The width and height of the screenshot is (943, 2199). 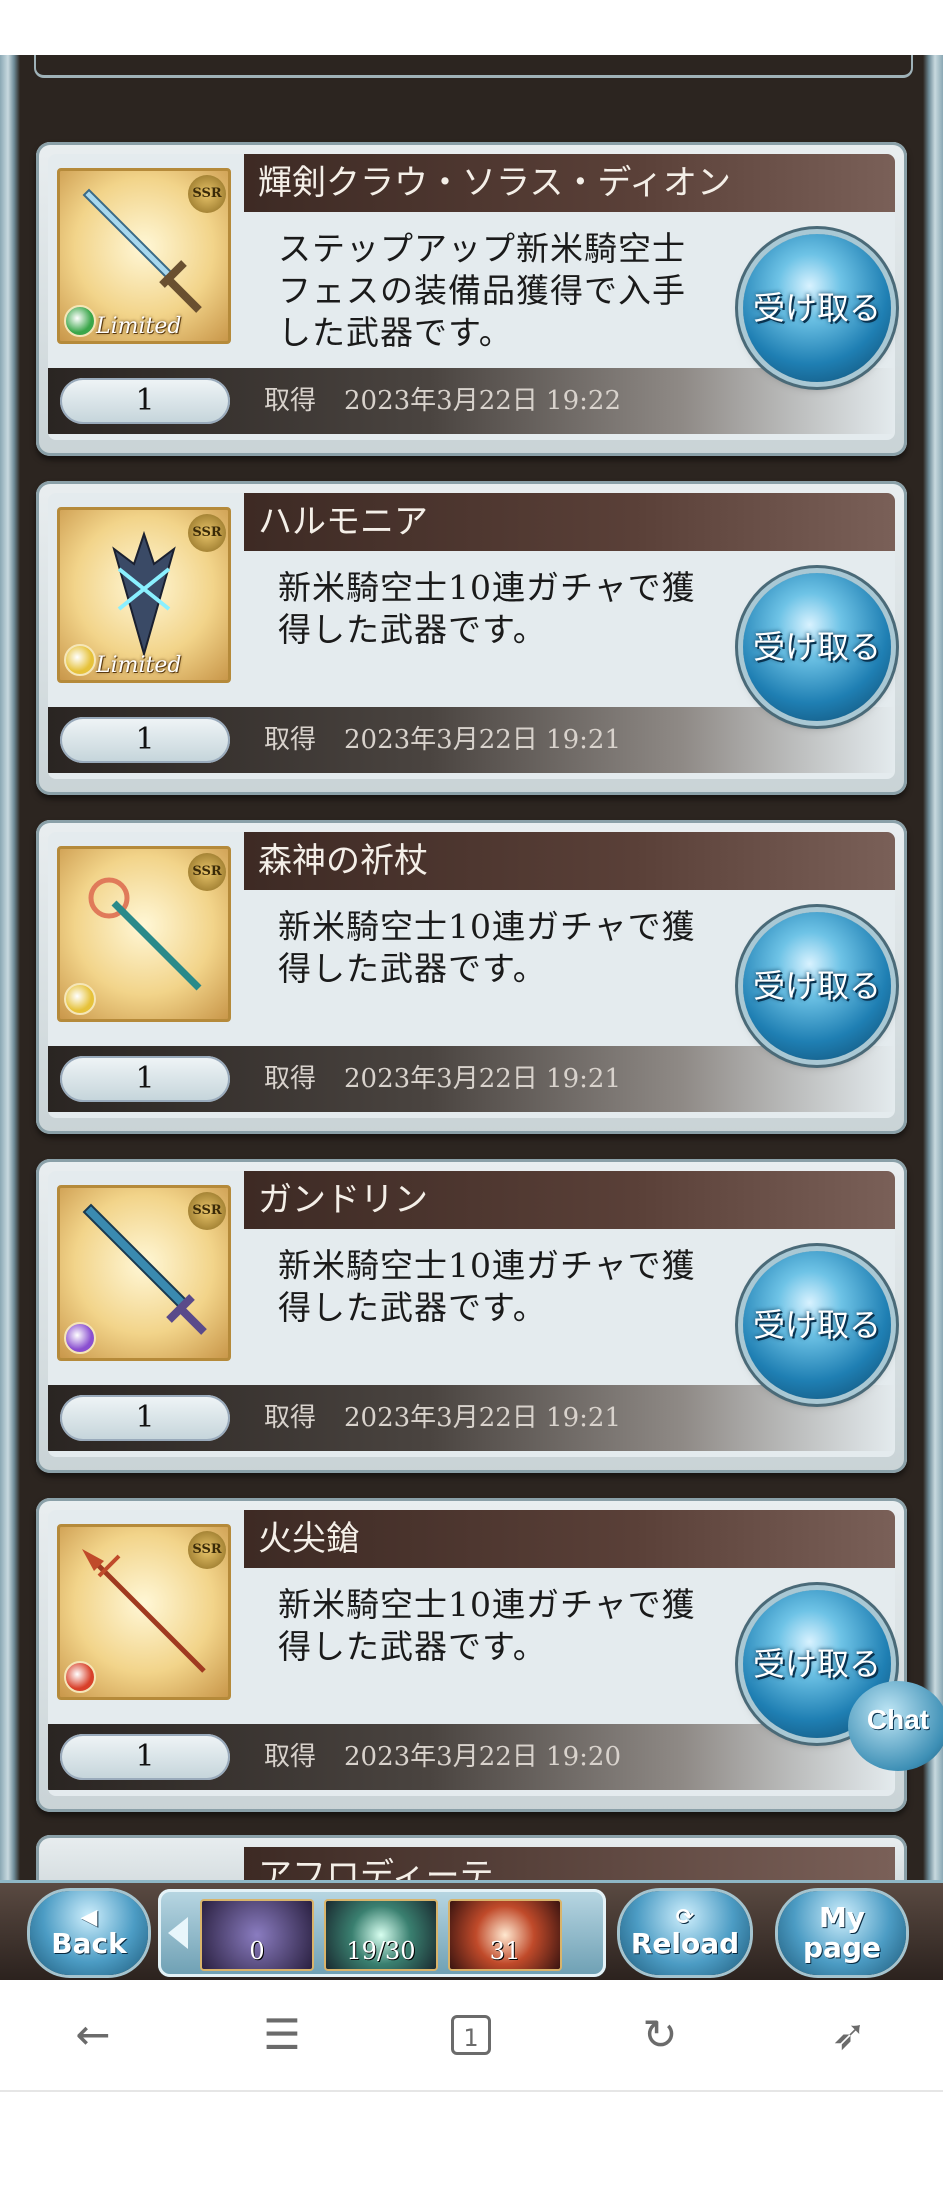 What do you see at coordinates (842, 1947) in the screenshot?
I see `mypage-label-line2: page` at bounding box center [842, 1947].